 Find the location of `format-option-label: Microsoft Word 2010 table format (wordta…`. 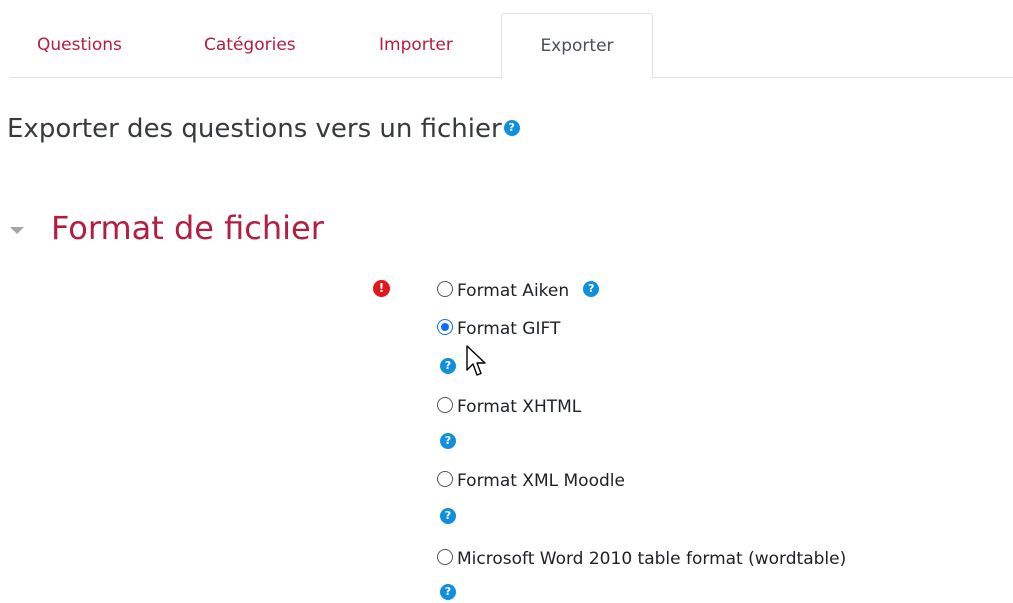

format-option-label: Microsoft Word 2010 table format (wordta… is located at coordinates (651, 559).